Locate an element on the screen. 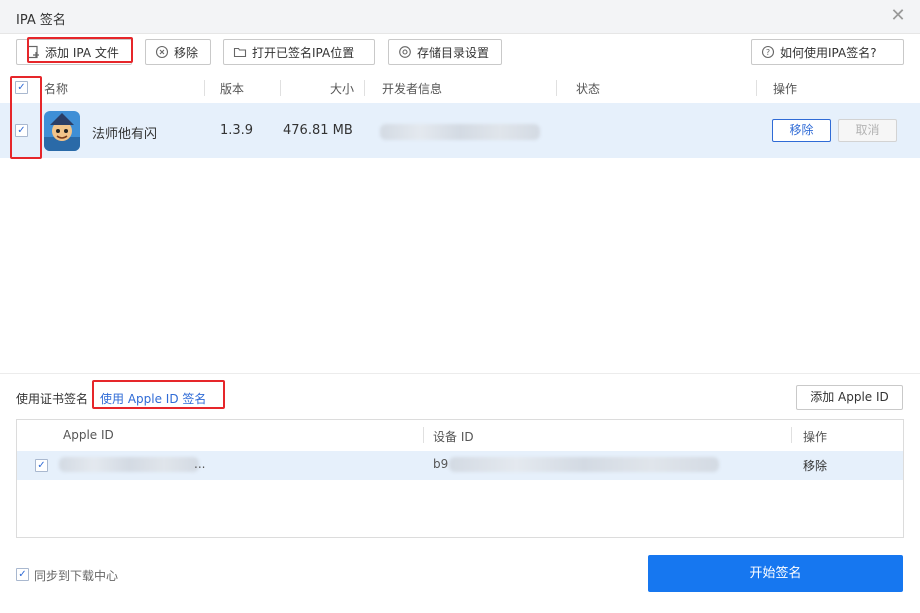  cert-sign-tab: 使用证书签名 is located at coordinates (52, 398).